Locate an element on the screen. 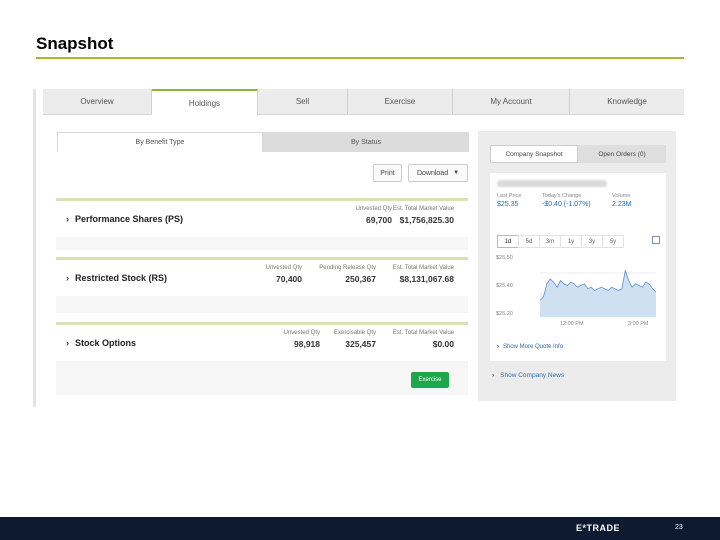 This screenshot has width=720, height=540. metric-pending-release-qty: Pending Release Qty 250,367 is located at coordinates (347, 274).